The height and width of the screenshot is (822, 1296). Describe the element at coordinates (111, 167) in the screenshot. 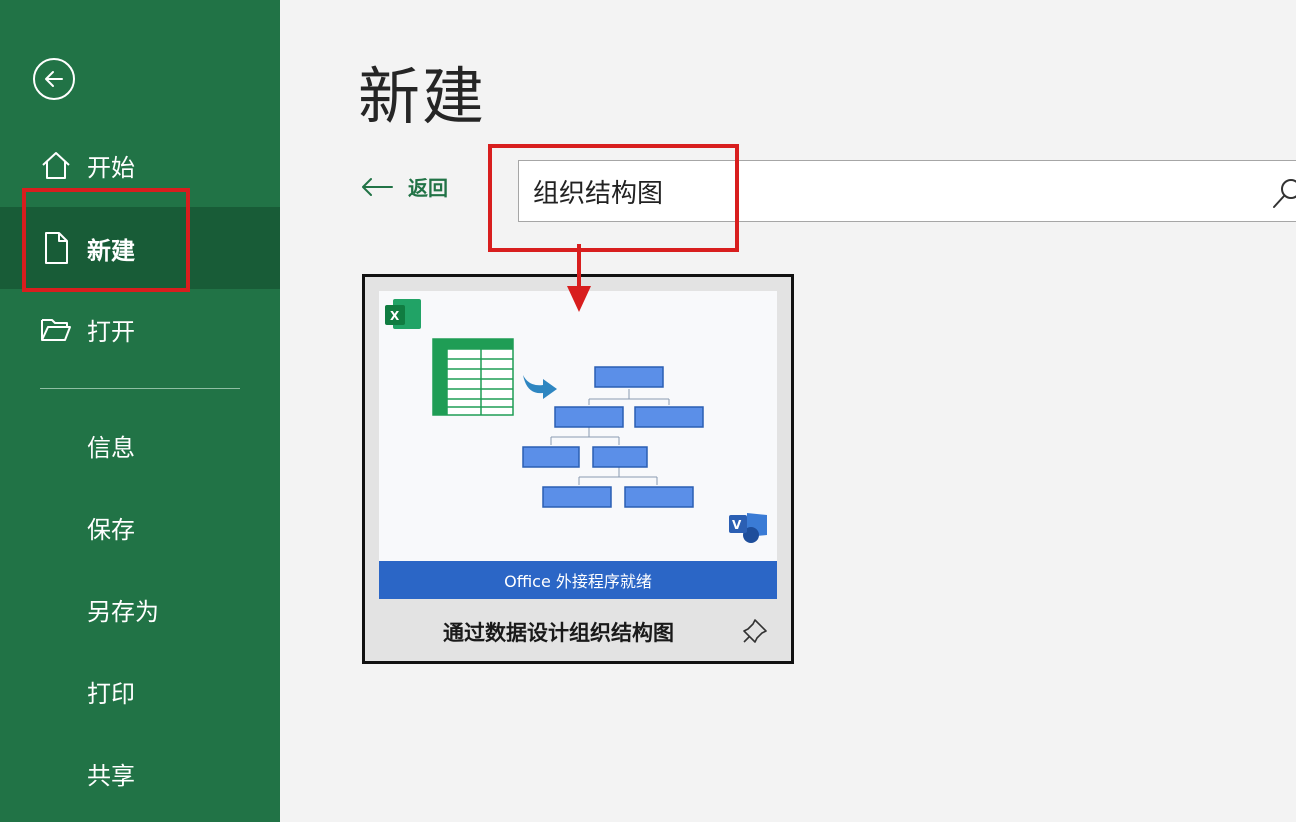

I see `sidebar-item-label: 开始` at that location.